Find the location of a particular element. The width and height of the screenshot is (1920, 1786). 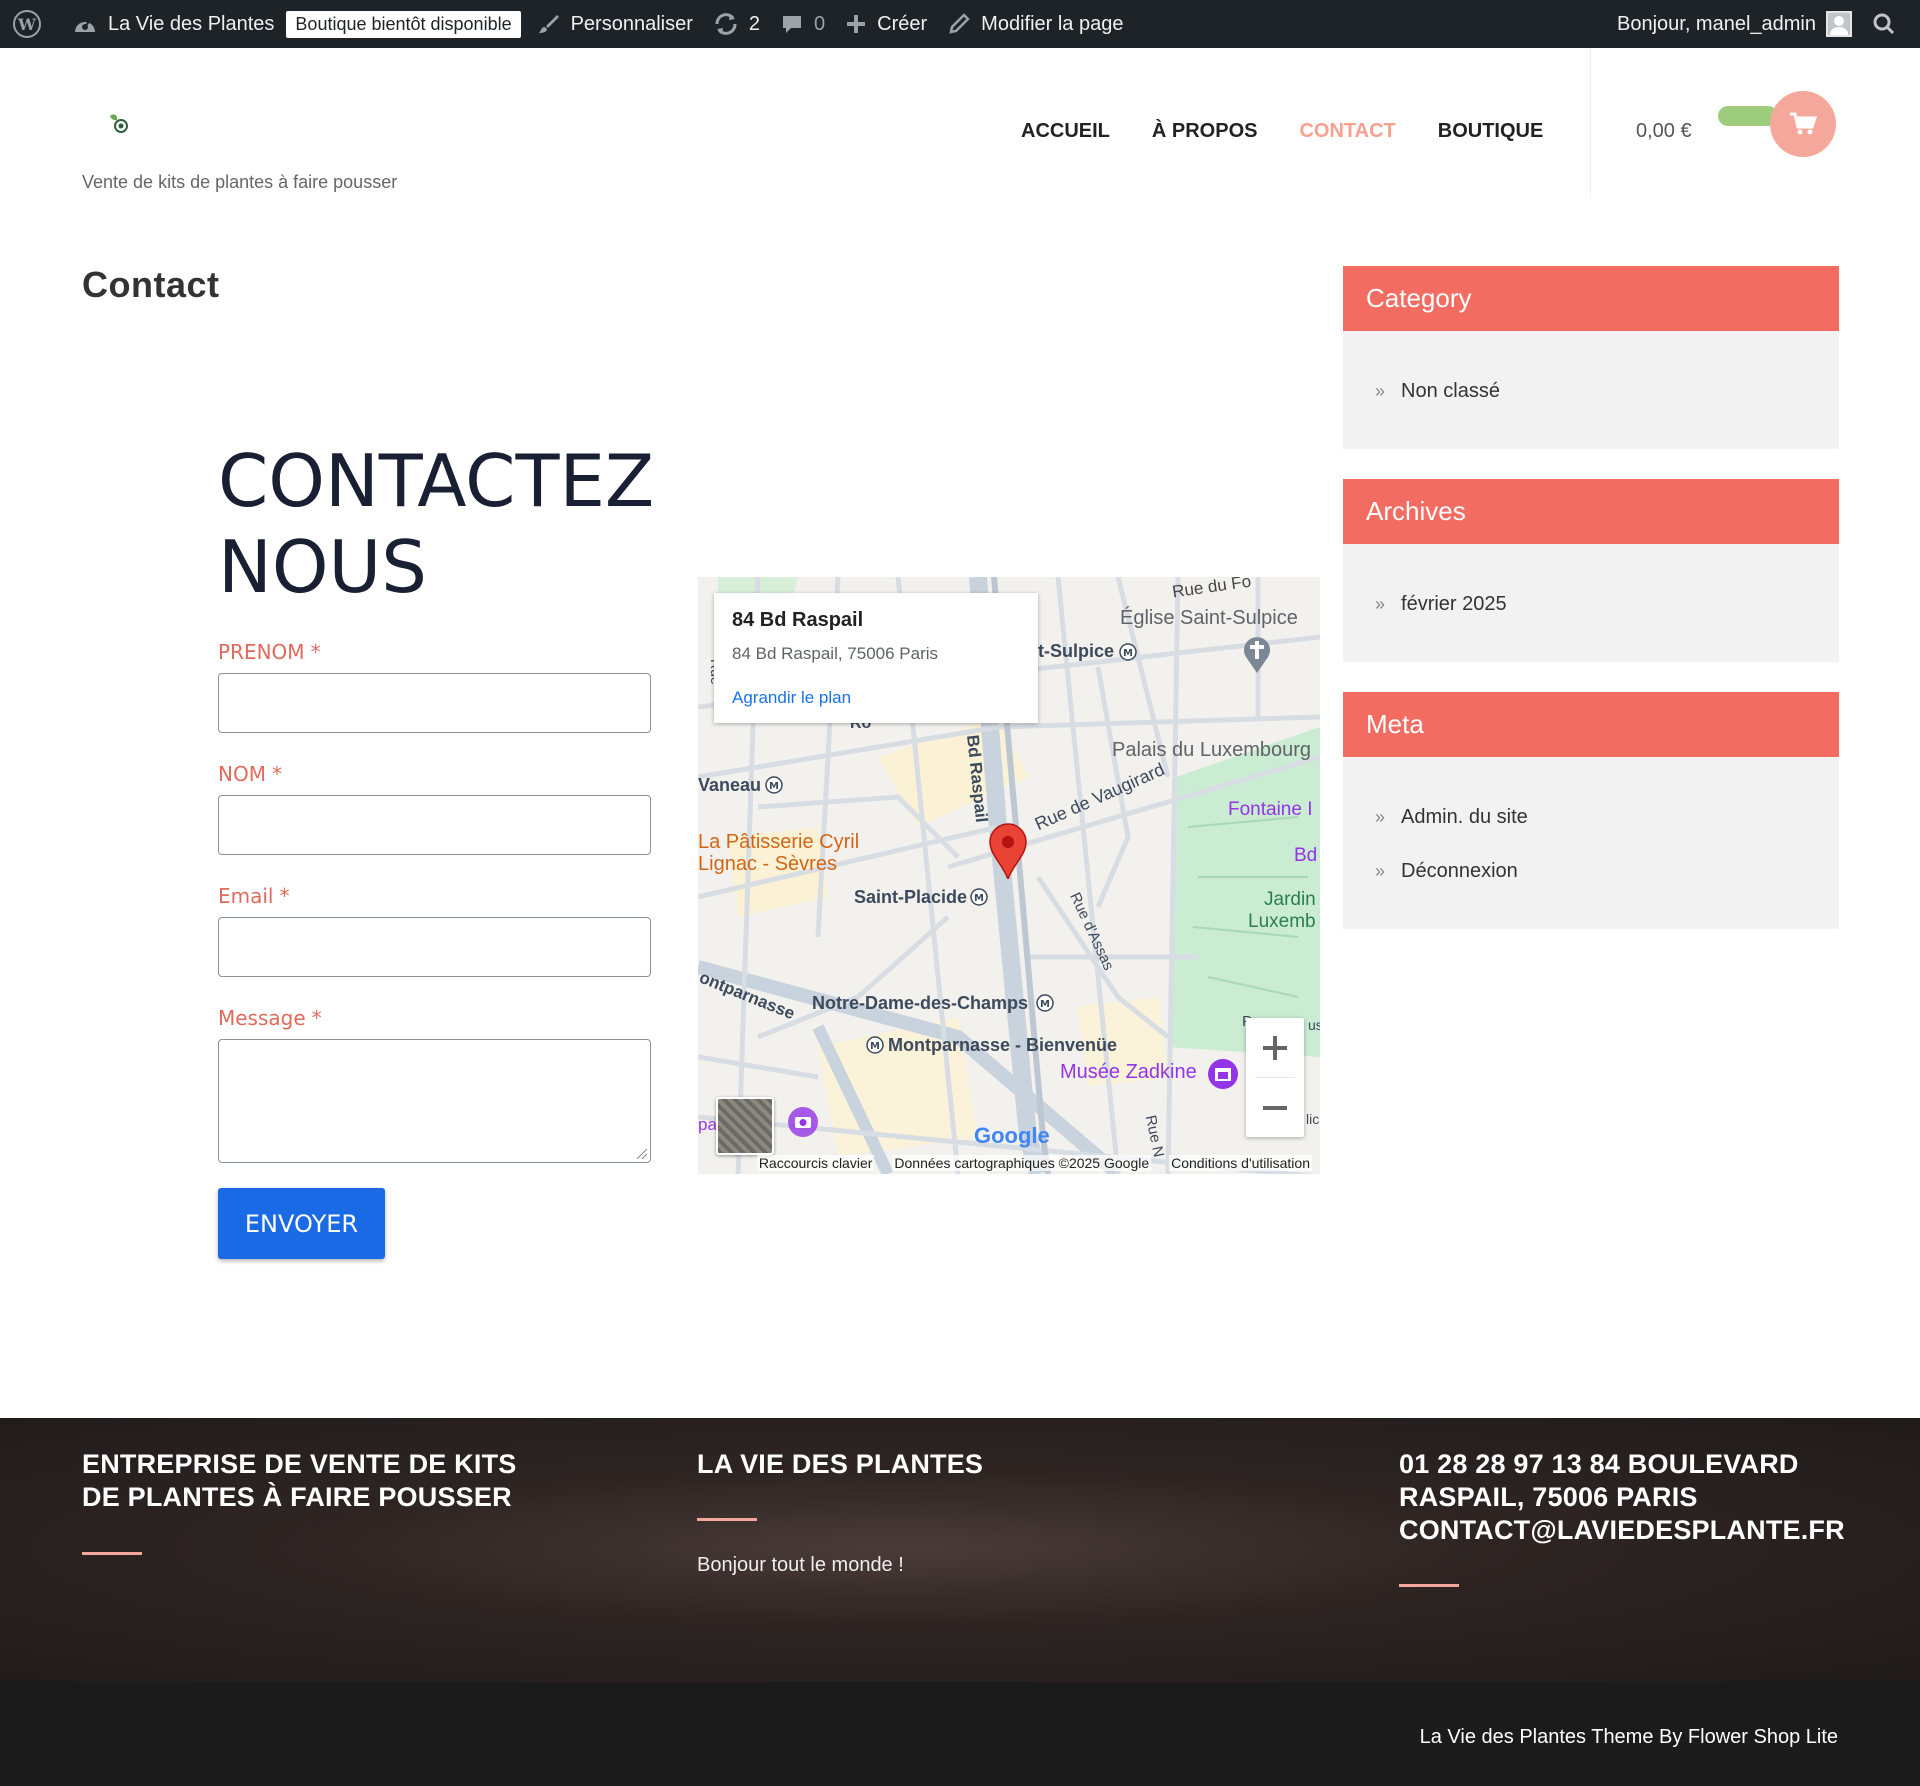

widget-meta: Meta » Admin. du site » Déconnexion is located at coordinates (1591, 810).